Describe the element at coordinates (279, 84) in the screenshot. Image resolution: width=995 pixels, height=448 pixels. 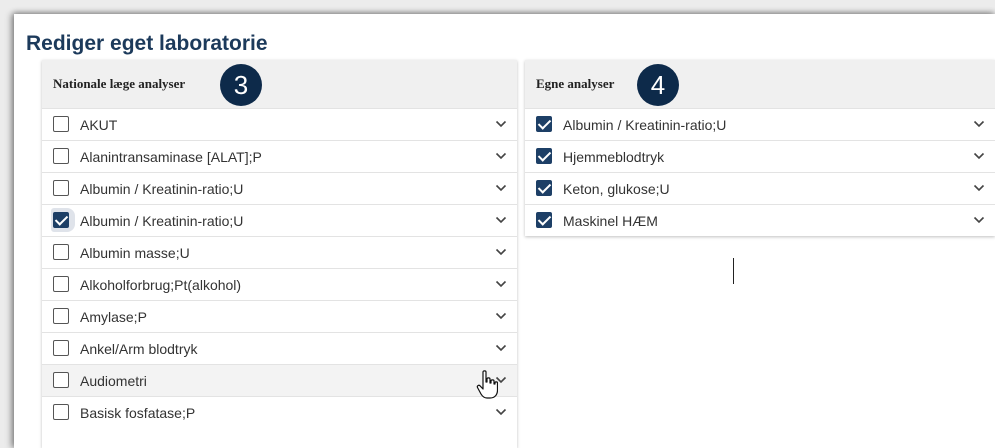
I see `national-analyses-header: Nationale læge analyser 3` at that location.